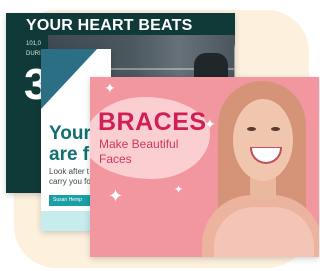 The width and height of the screenshot is (320, 271). Describe the element at coordinates (70, 181) in the screenshot. I see `your-body-line-2: carry you fo` at that location.